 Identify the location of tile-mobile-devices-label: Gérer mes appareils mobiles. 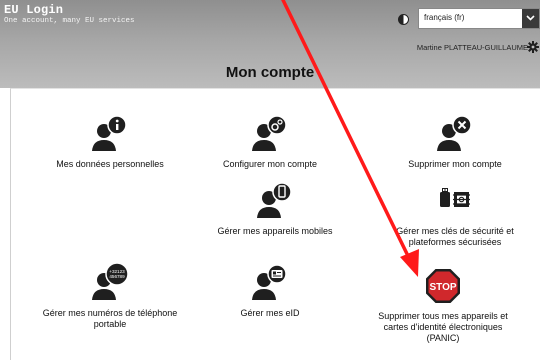
(275, 231).